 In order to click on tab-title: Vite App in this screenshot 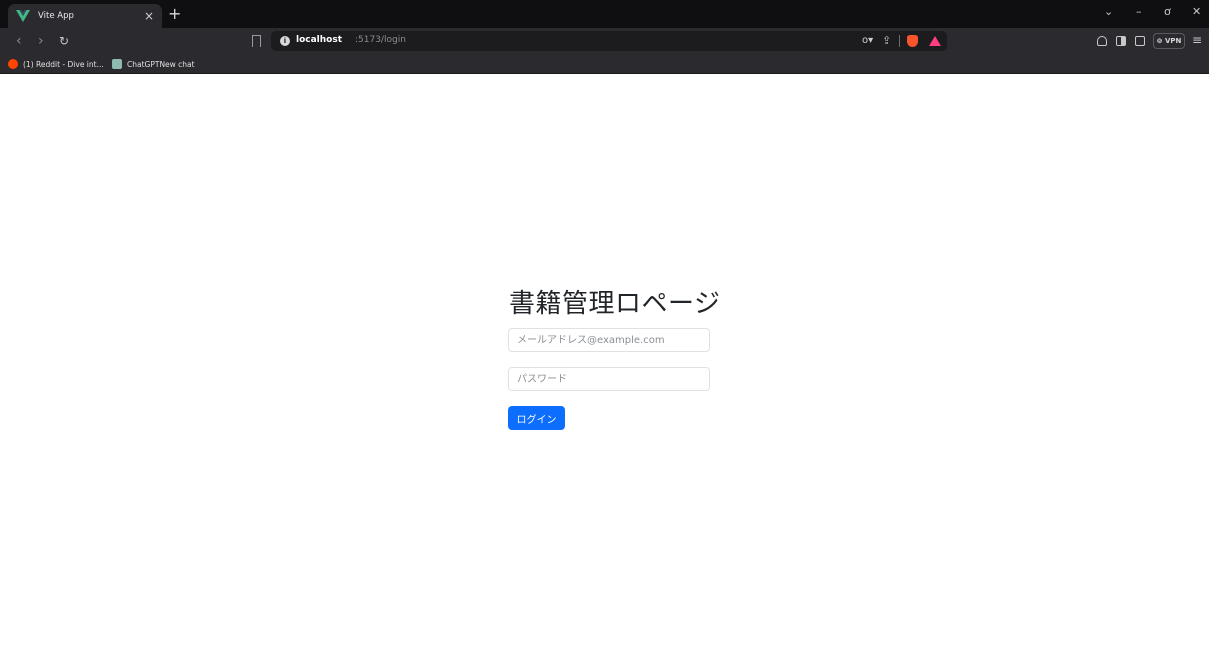, I will do `click(56, 16)`.